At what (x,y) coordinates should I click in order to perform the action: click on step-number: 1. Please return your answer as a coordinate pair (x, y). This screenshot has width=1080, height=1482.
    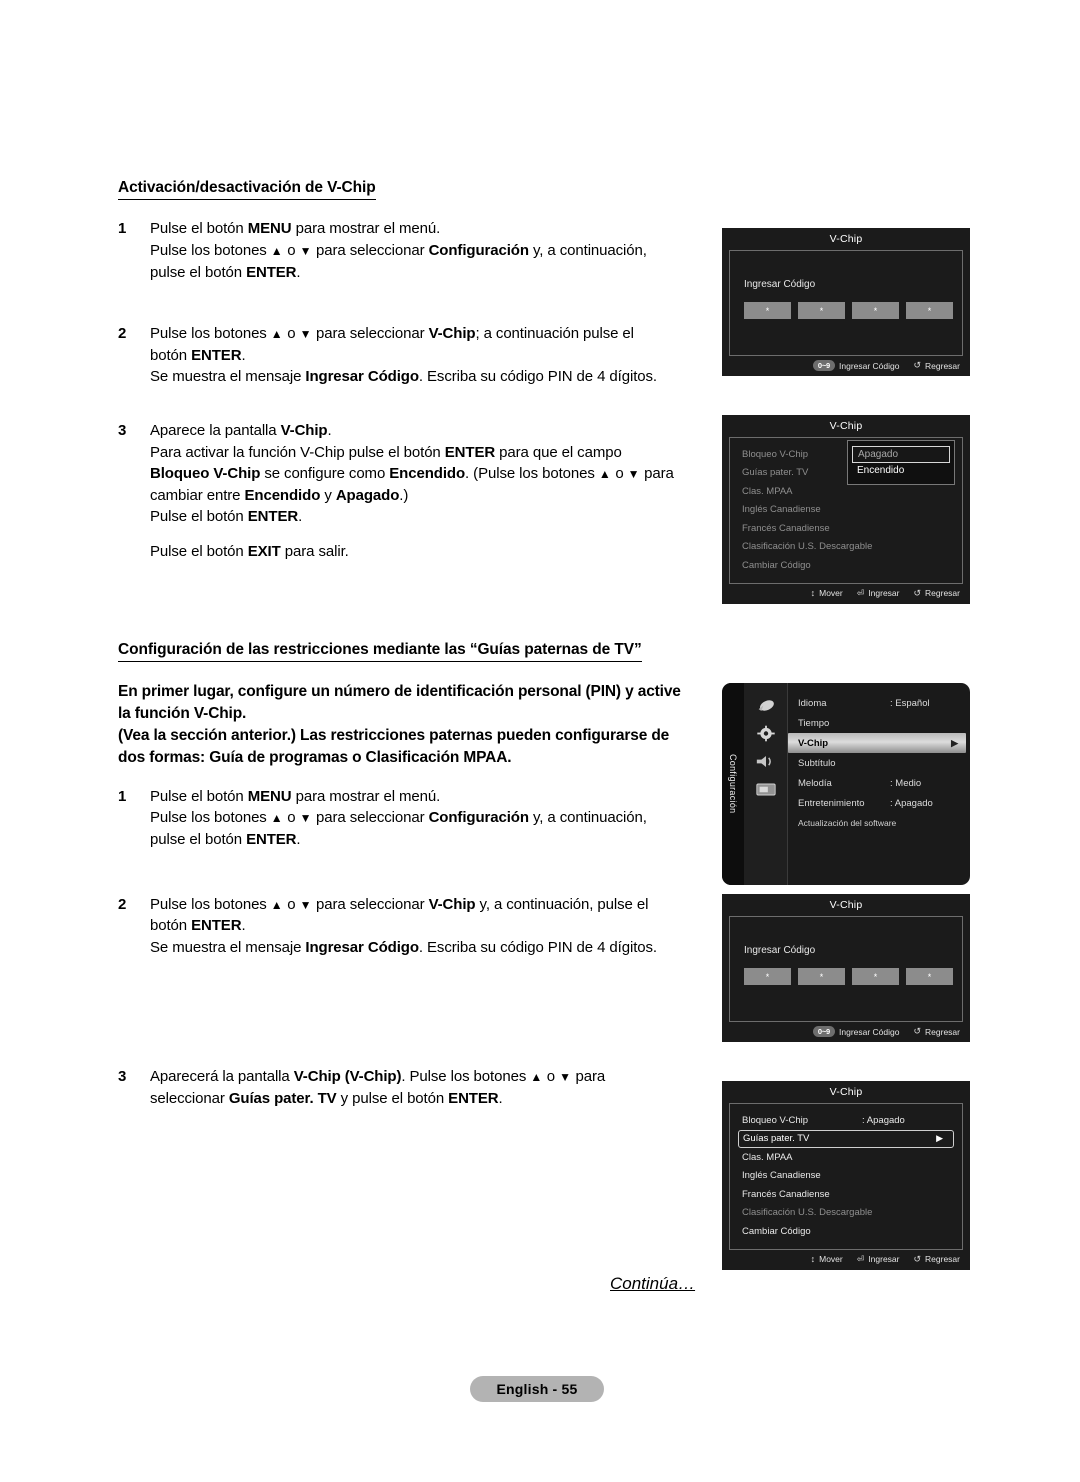
    Looking at the image, I should click on (122, 796).